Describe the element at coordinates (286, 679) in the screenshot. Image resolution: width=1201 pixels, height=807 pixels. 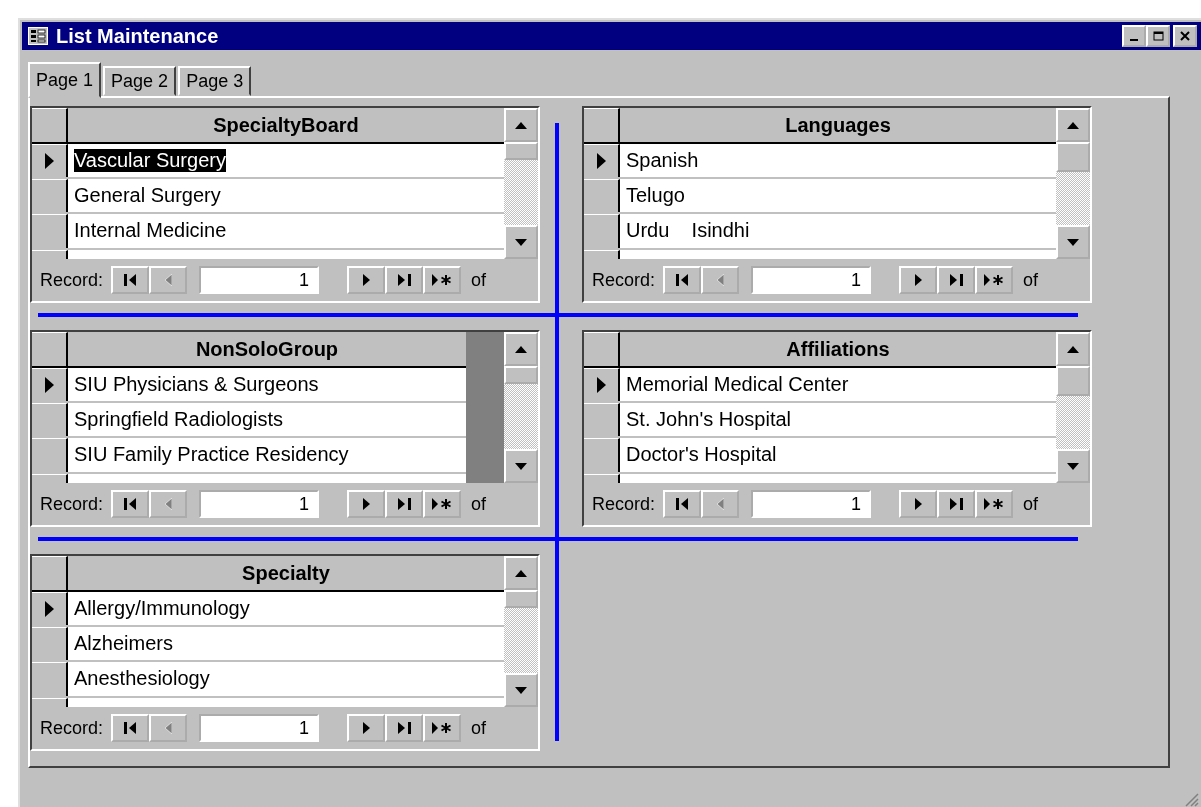
I see `table-cell: Anesthesiology` at that location.